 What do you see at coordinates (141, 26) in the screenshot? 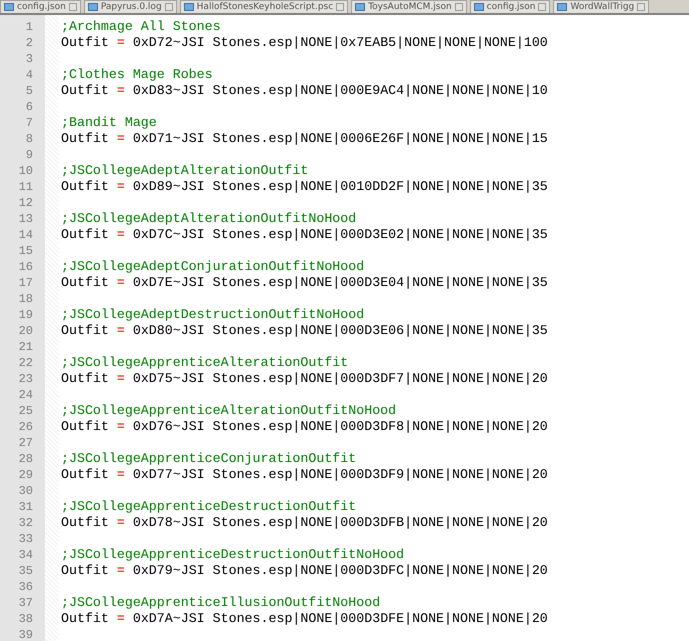
I see `comment-text: ;Archmage All Stones` at bounding box center [141, 26].